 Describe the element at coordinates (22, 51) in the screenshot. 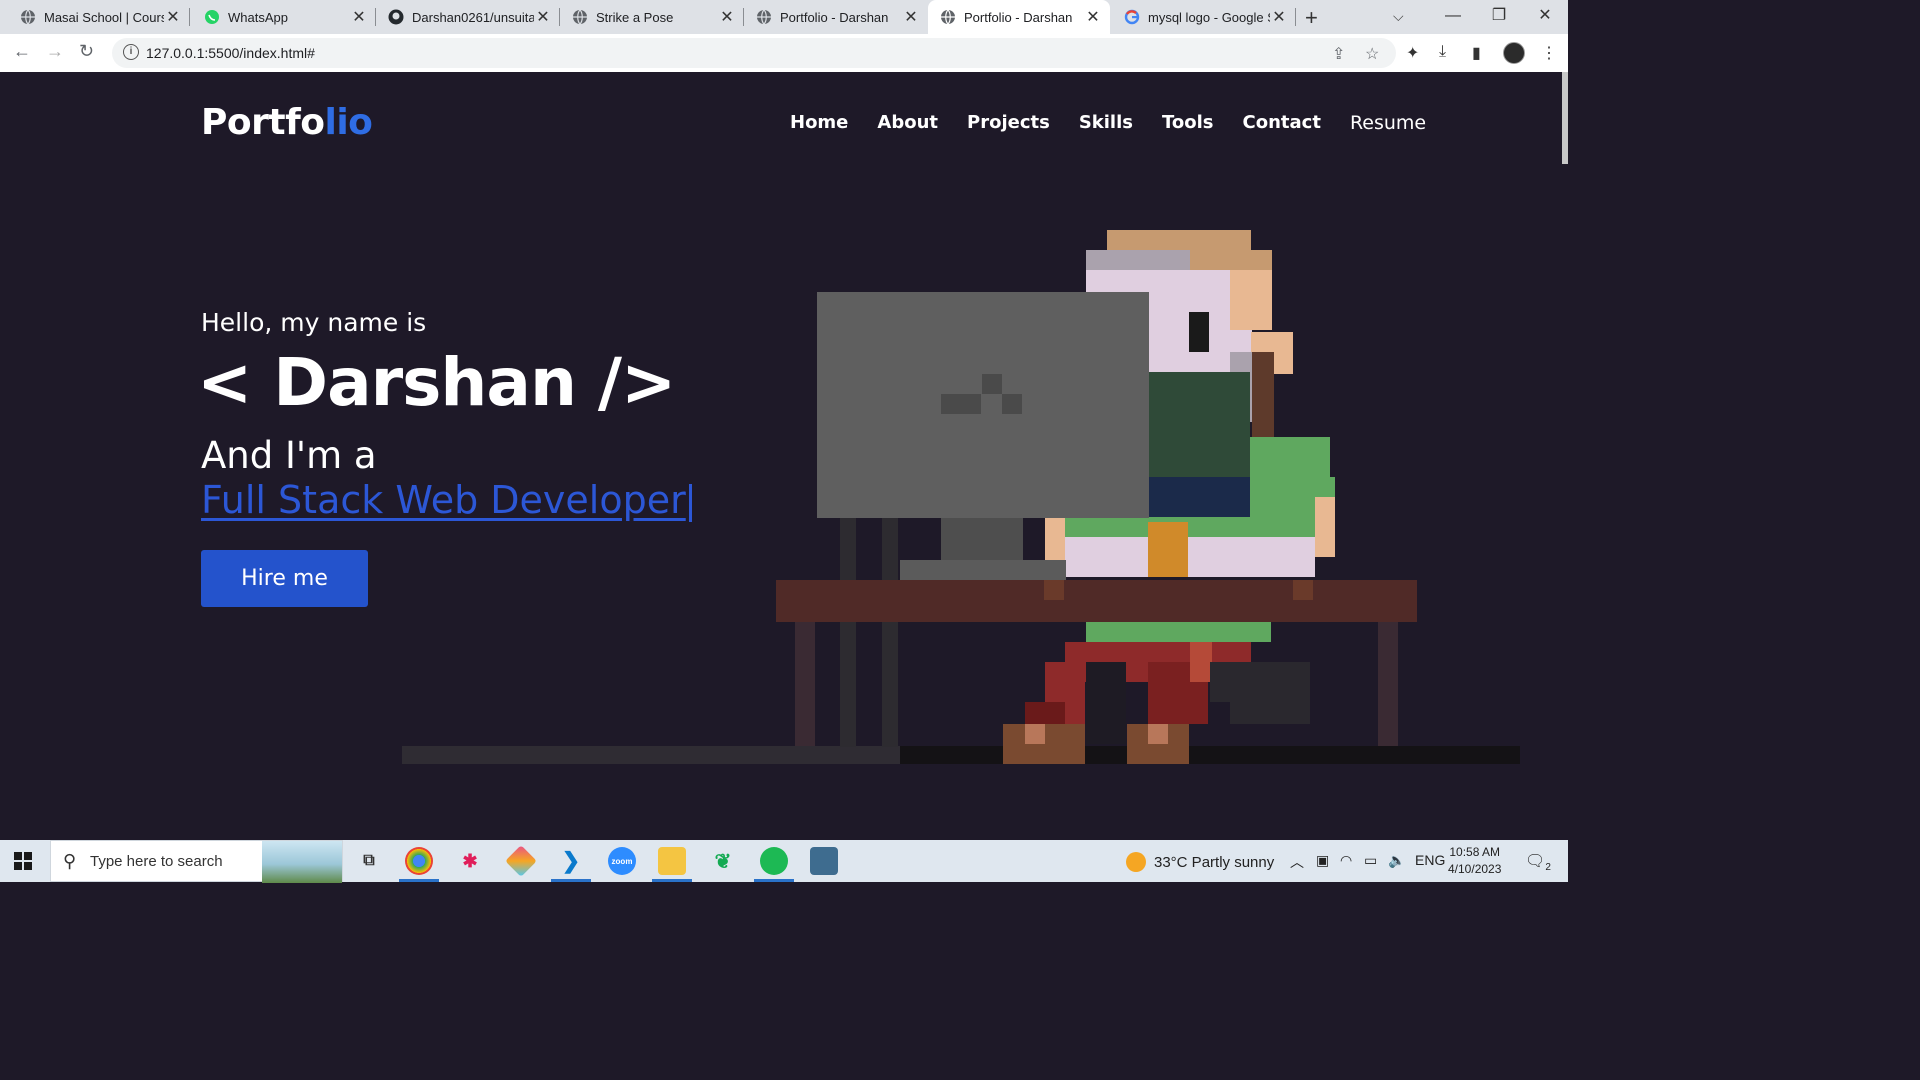

I see `back-arrow-icon: ←` at that location.